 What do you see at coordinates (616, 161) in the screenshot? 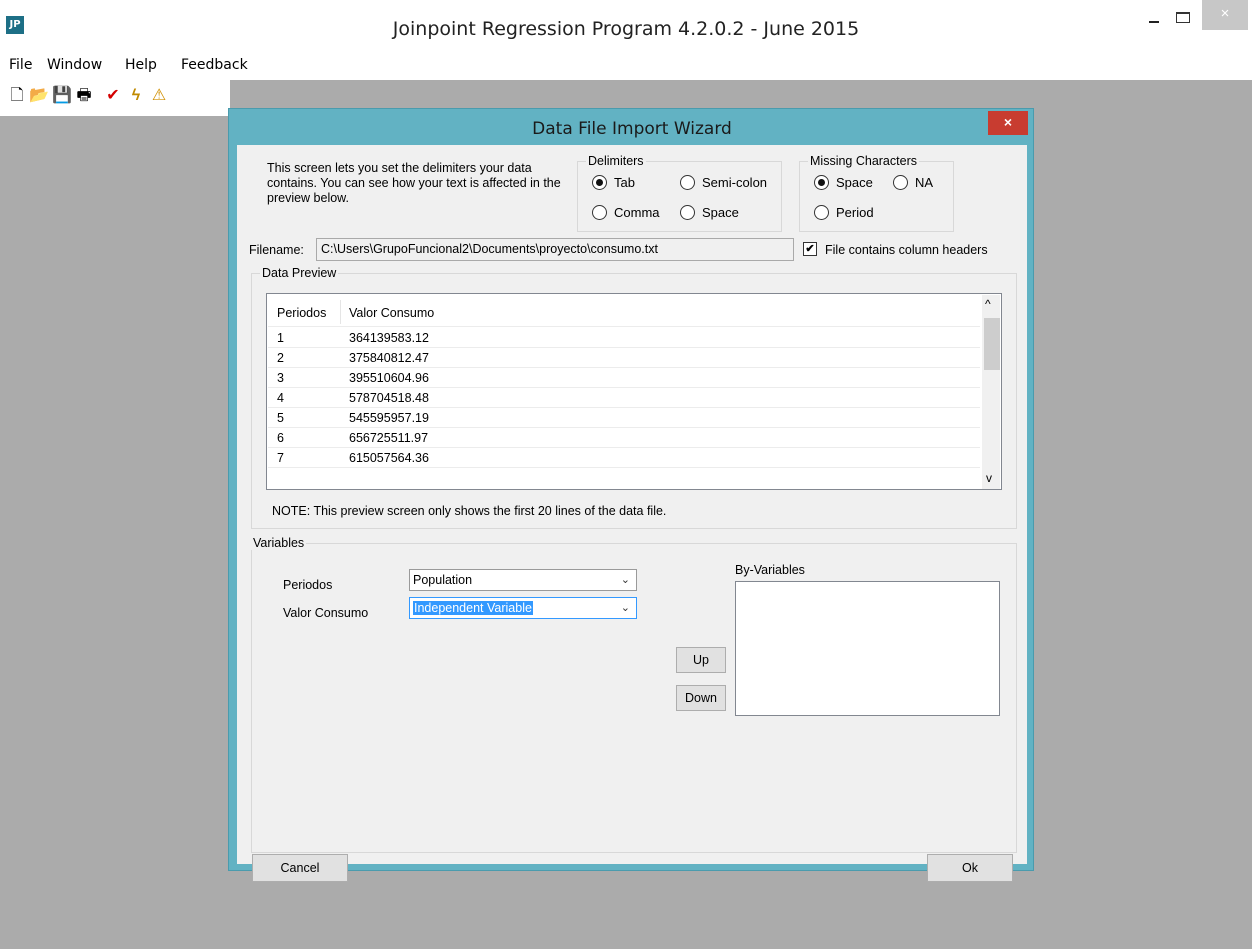
I see `delimiters-label: Delimiters` at bounding box center [616, 161].